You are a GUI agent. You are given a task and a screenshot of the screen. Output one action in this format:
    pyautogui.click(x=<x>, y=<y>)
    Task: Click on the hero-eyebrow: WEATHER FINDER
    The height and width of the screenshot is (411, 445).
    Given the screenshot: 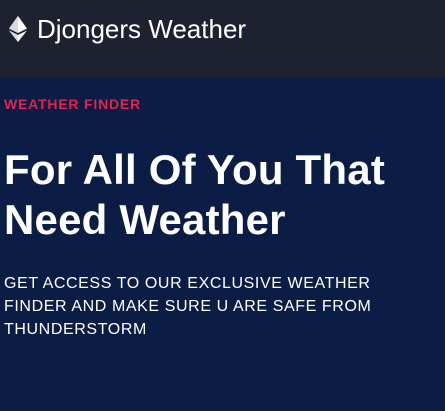 What is the action you would take?
    pyautogui.click(x=72, y=104)
    